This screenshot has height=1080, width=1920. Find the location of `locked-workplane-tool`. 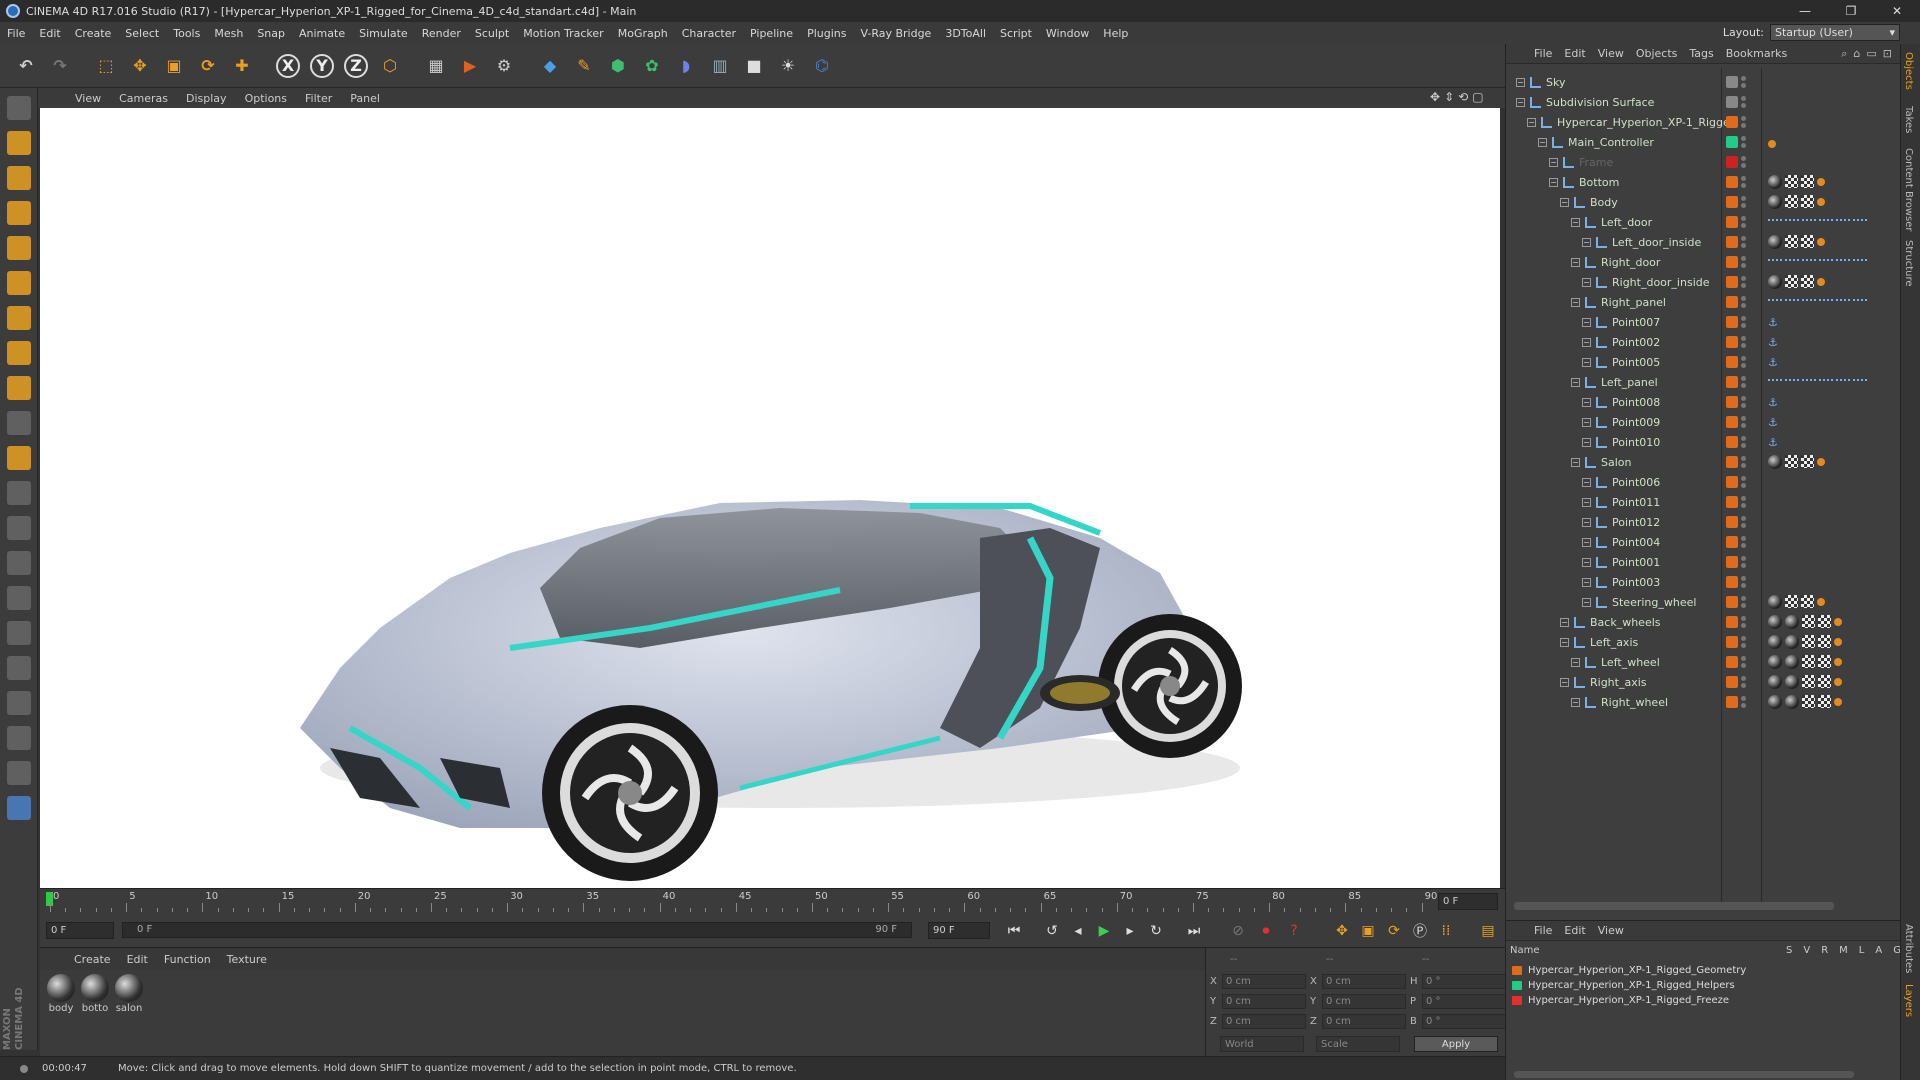

locked-workplane-tool is located at coordinates (19, 738).